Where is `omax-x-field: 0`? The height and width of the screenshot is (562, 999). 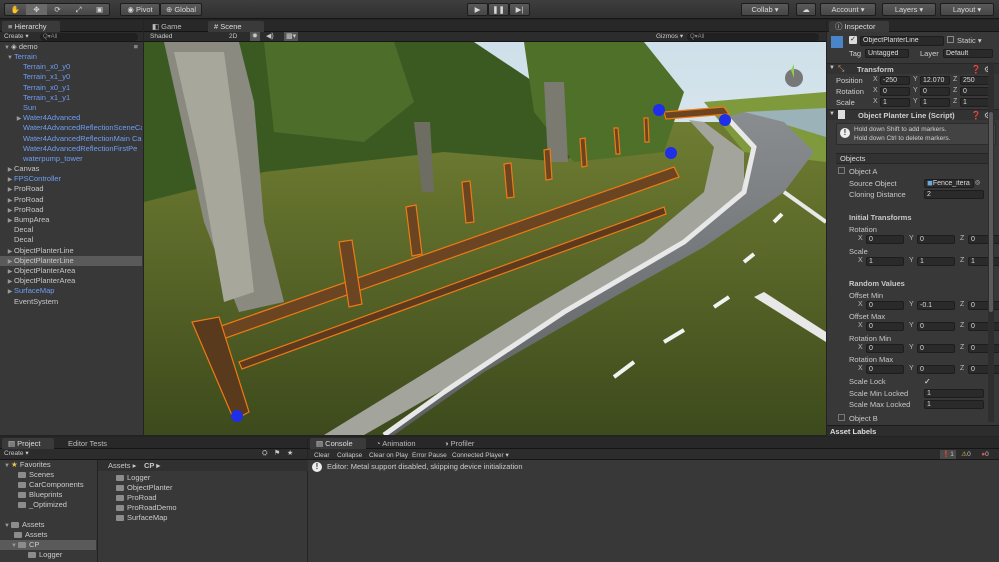 omax-x-field: 0 is located at coordinates (885, 326).